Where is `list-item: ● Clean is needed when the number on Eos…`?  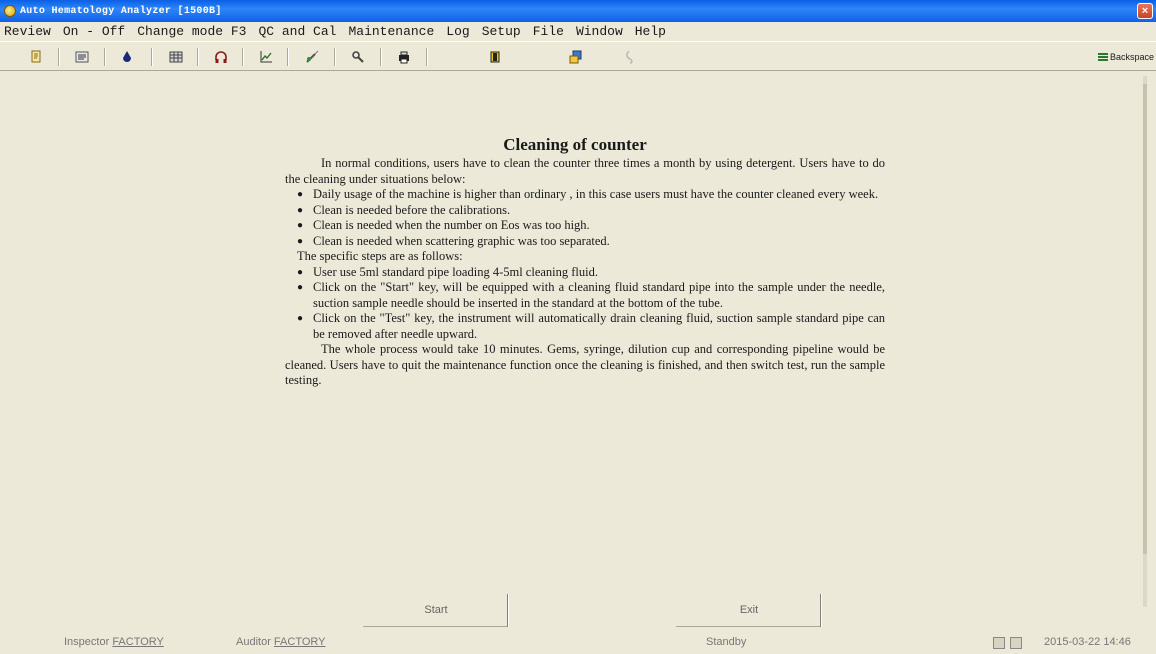 list-item: ● Clean is needed when the number on Eos… is located at coordinates (585, 226).